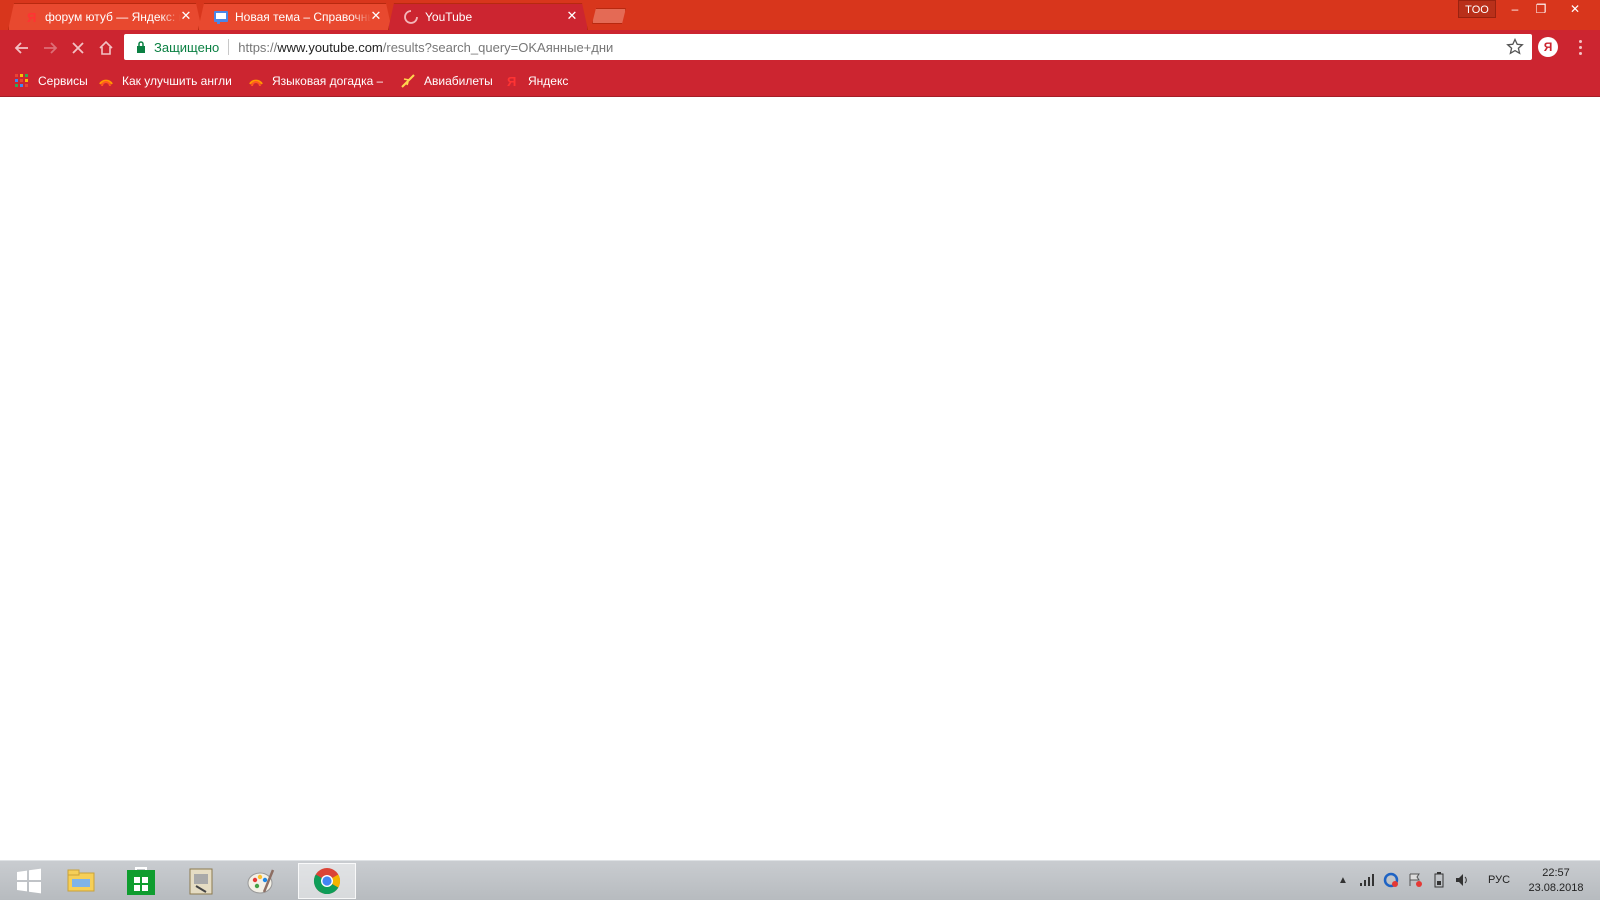 This screenshot has height=900, width=1600. I want to click on new-tab-button, so click(609, 16).